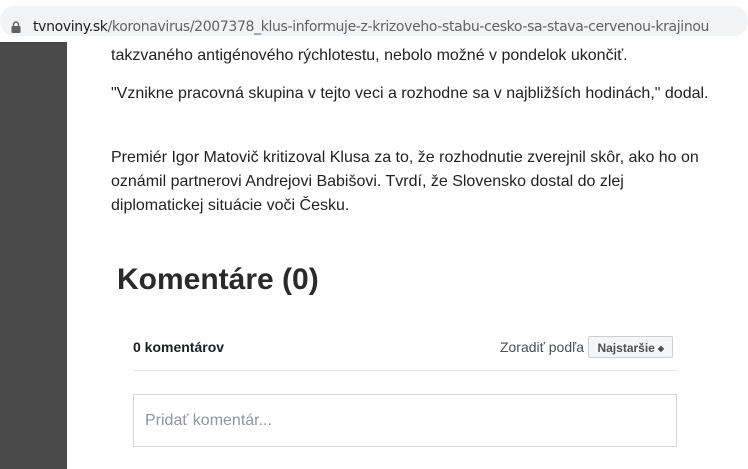  I want to click on url-host: tvnoviny.sk, so click(70, 27).